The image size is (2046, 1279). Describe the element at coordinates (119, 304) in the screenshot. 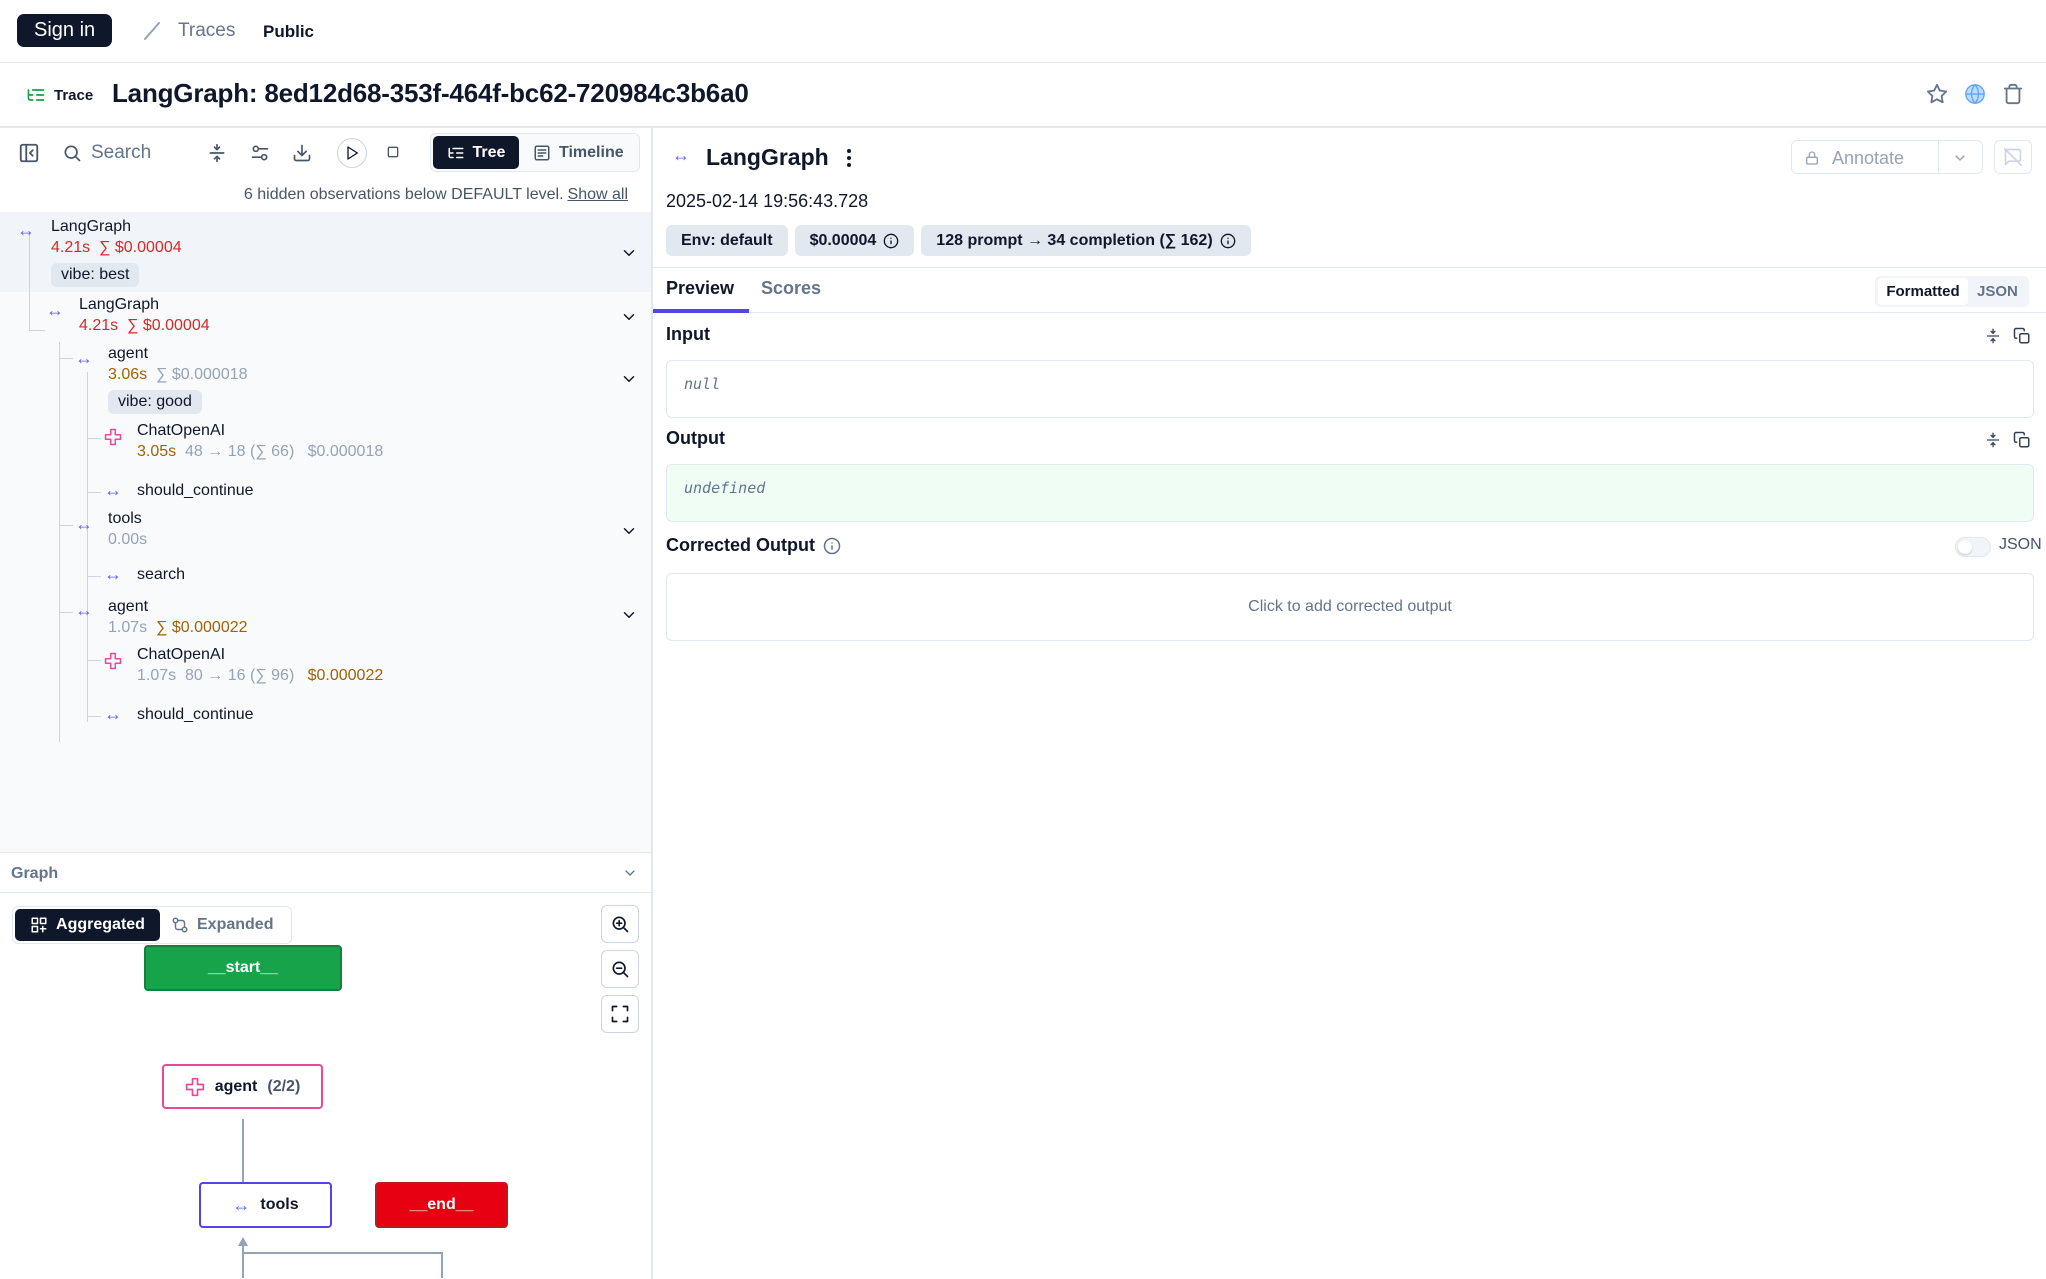

I see `observation-name: LangGraph` at that location.